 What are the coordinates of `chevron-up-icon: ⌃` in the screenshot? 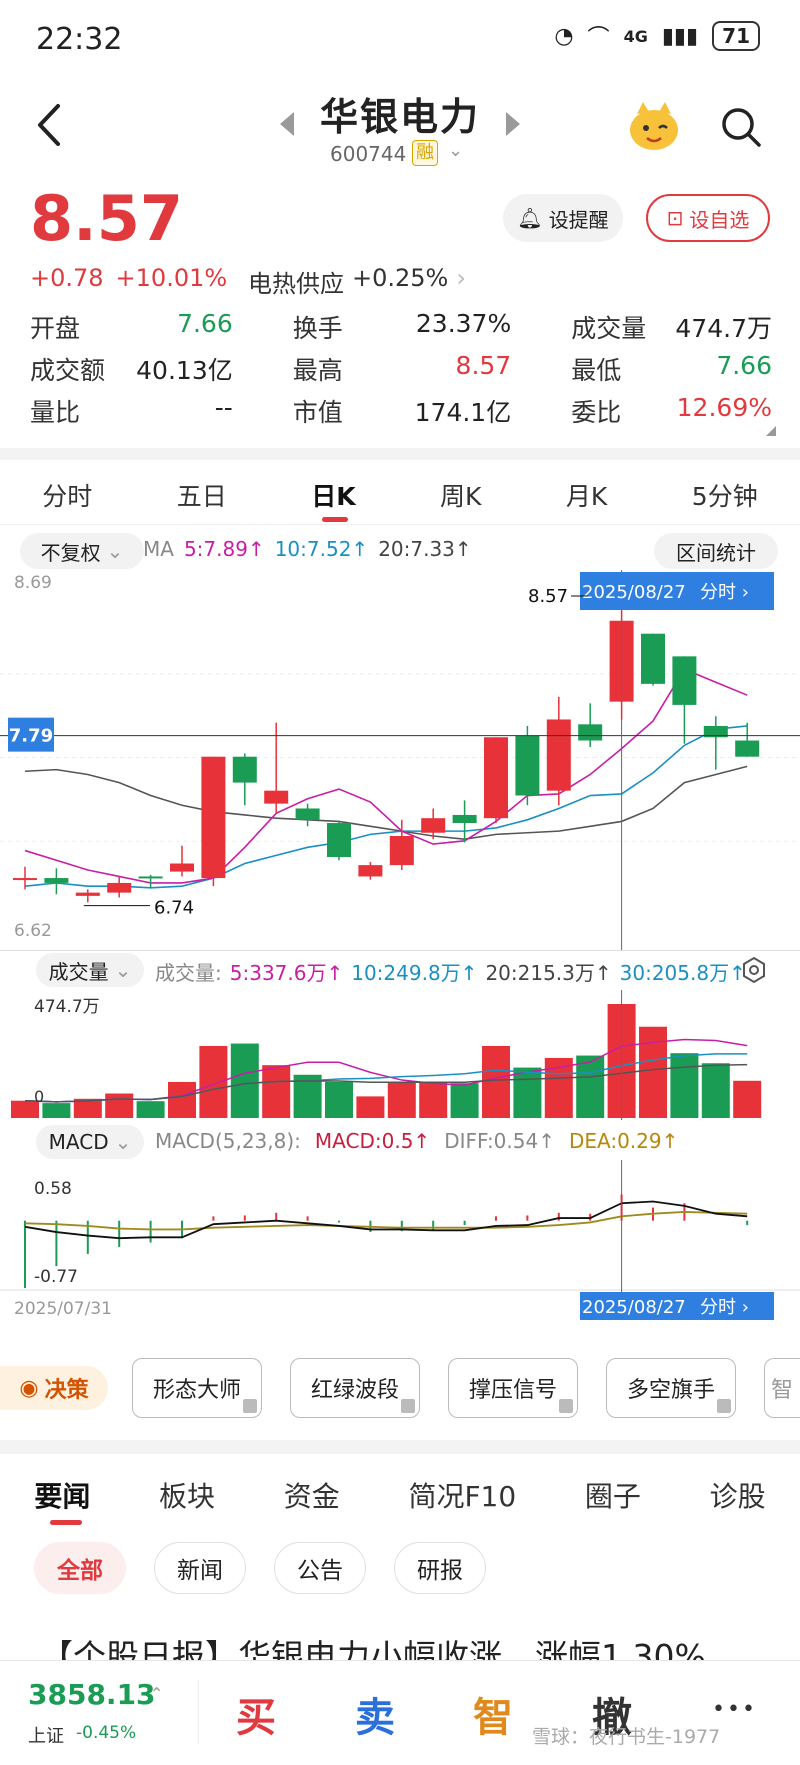 It's located at (156, 1693).